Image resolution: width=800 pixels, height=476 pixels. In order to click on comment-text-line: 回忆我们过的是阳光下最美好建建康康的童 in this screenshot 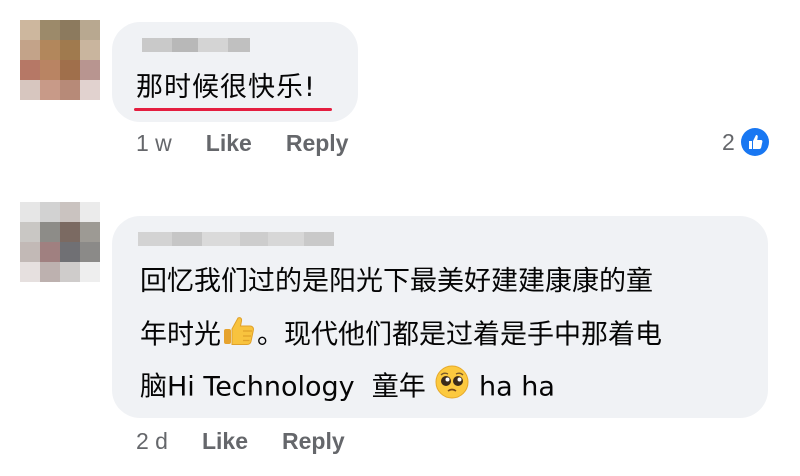, I will do `click(396, 281)`.